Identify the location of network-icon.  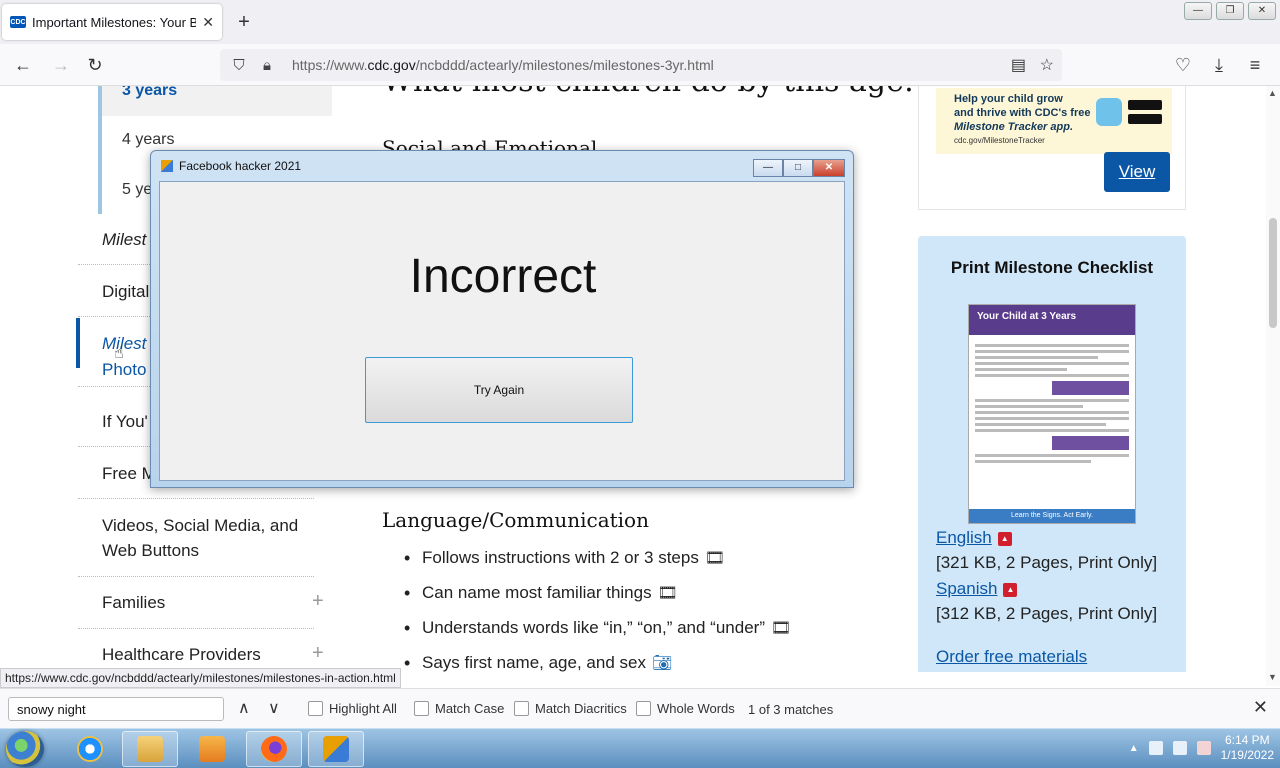
(1179, 748).